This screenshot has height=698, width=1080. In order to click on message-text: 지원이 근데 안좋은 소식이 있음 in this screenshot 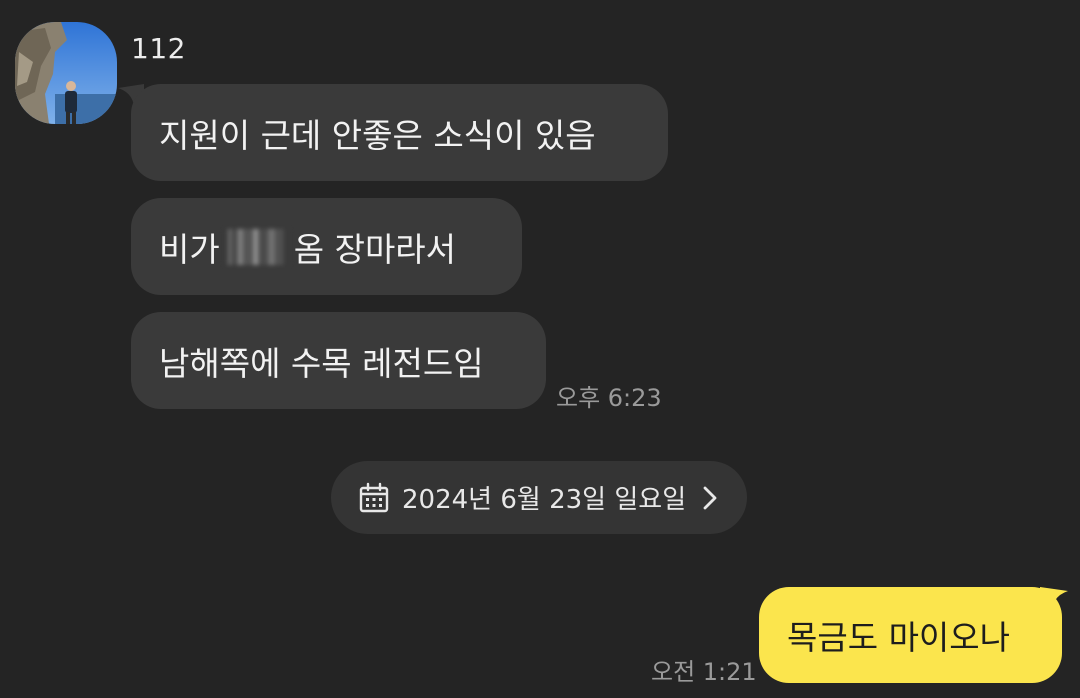, I will do `click(377, 135)`.